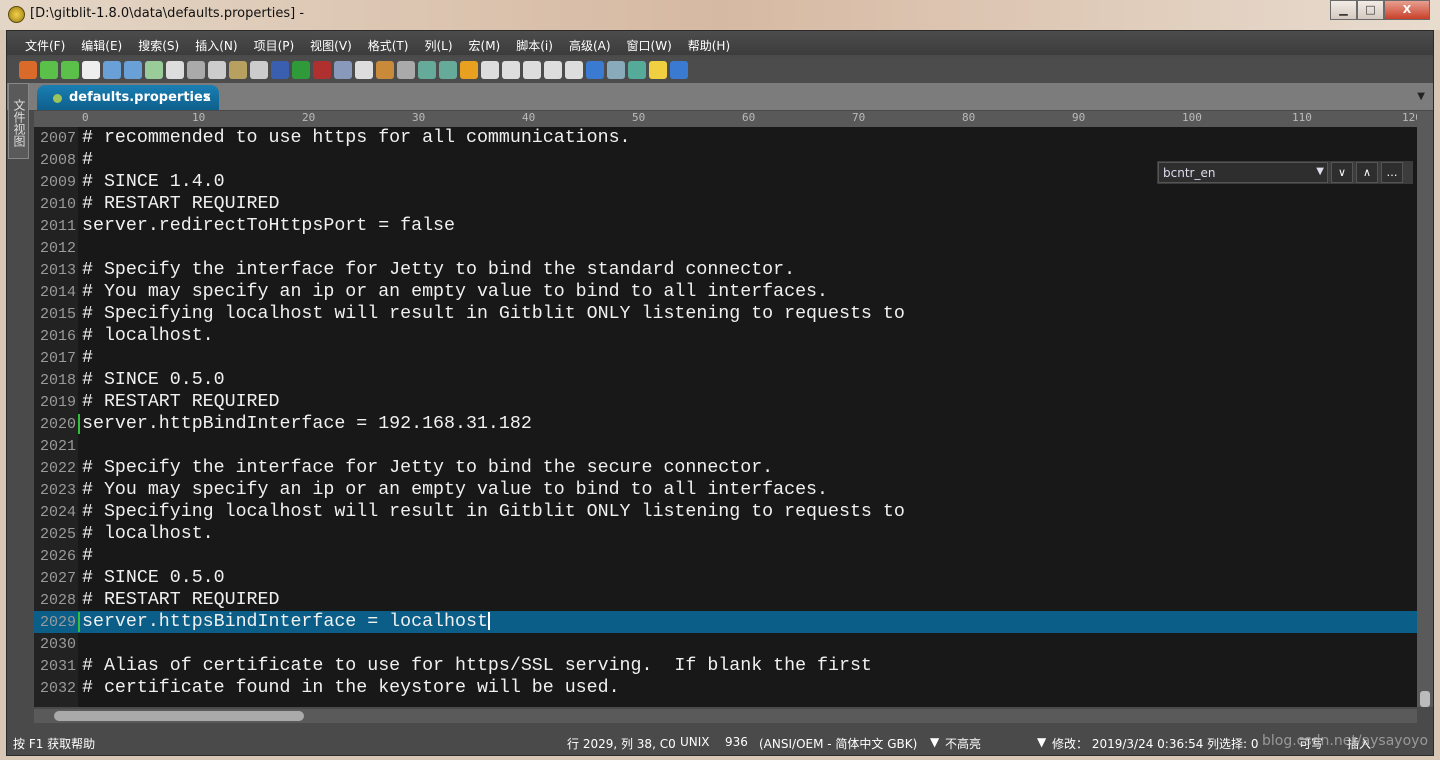 This screenshot has height=760, width=1440. What do you see at coordinates (1243, 172) in the screenshot?
I see `find-input: bcntr_en ▼` at bounding box center [1243, 172].